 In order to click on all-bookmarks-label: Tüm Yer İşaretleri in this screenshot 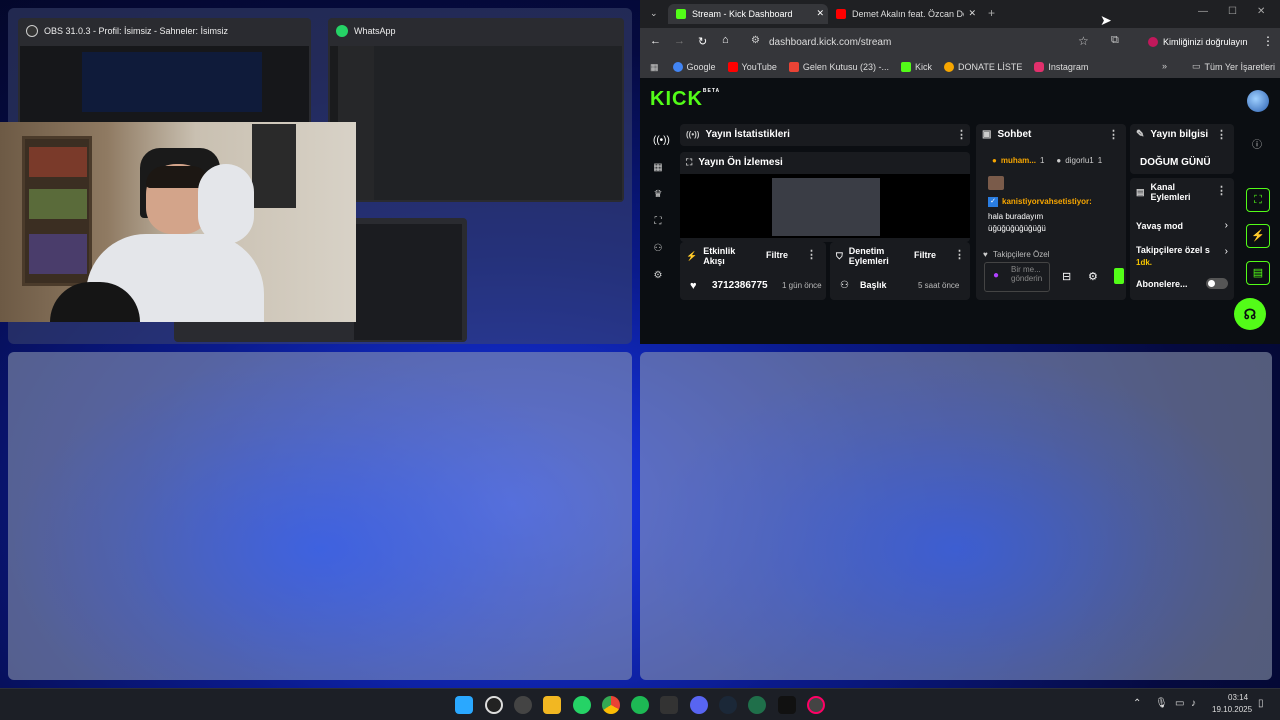, I will do `click(1240, 66)`.